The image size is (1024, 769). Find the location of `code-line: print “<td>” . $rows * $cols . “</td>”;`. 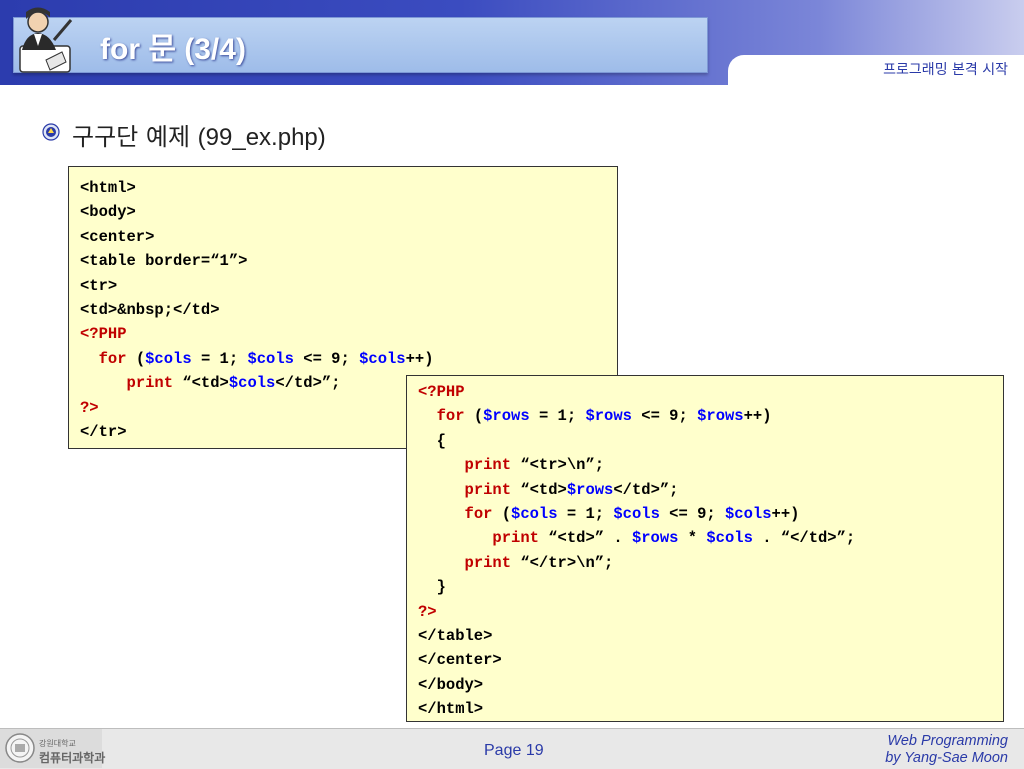

code-line: print “<td>” . $rows * $cols . “</td>”; is located at coordinates (674, 538).